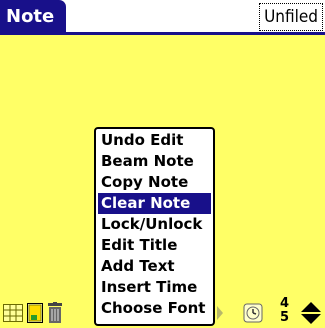 The width and height of the screenshot is (325, 328). Describe the element at coordinates (154, 245) in the screenshot. I see `menu-item-edit-title: Edit Title` at that location.